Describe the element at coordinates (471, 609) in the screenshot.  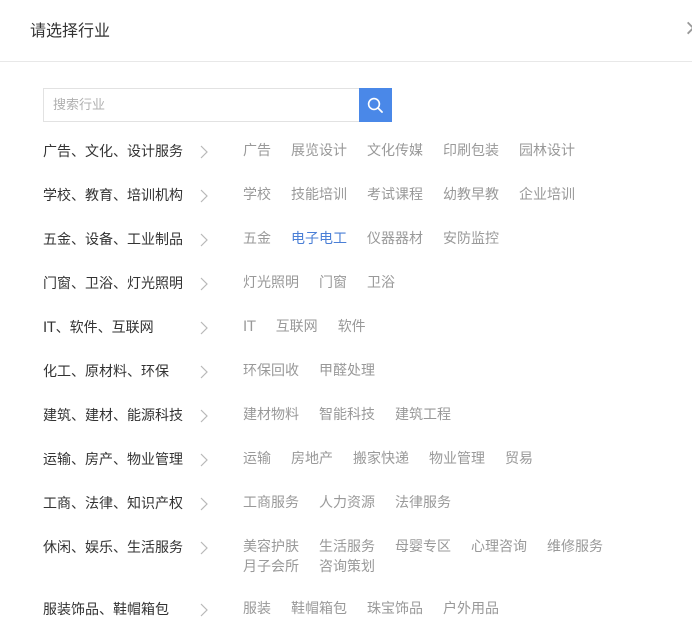
I see `subcategory-item: 户外用品` at that location.